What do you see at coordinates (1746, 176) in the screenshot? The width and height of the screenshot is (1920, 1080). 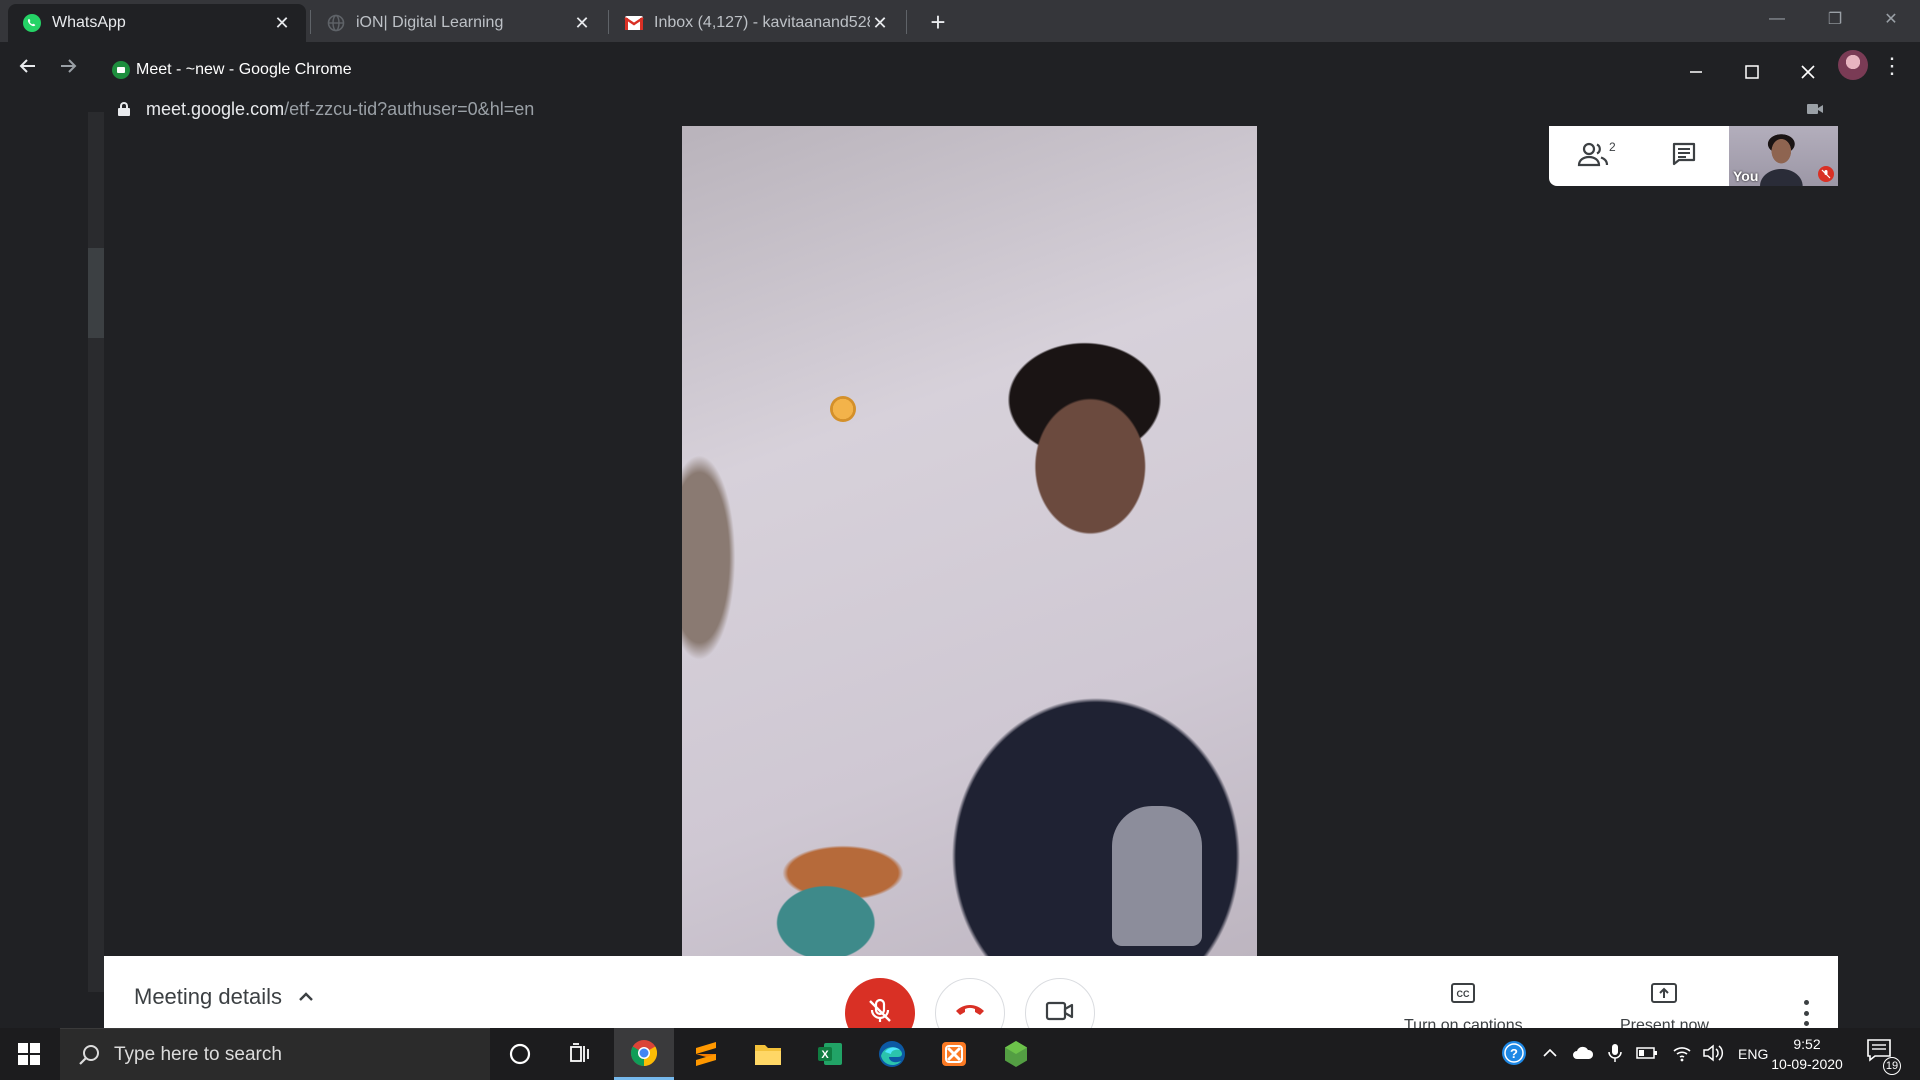 I see `self-label: You` at bounding box center [1746, 176].